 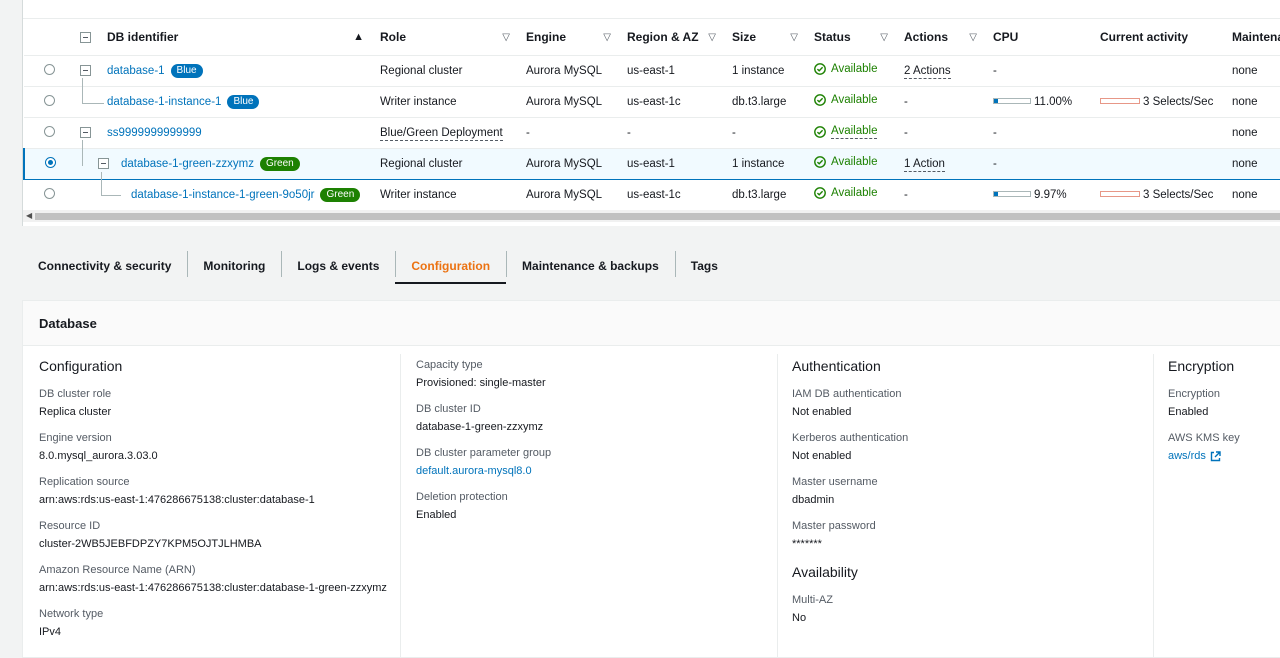 I want to click on field-value: database-1-green-zzxymz, so click(x=480, y=427).